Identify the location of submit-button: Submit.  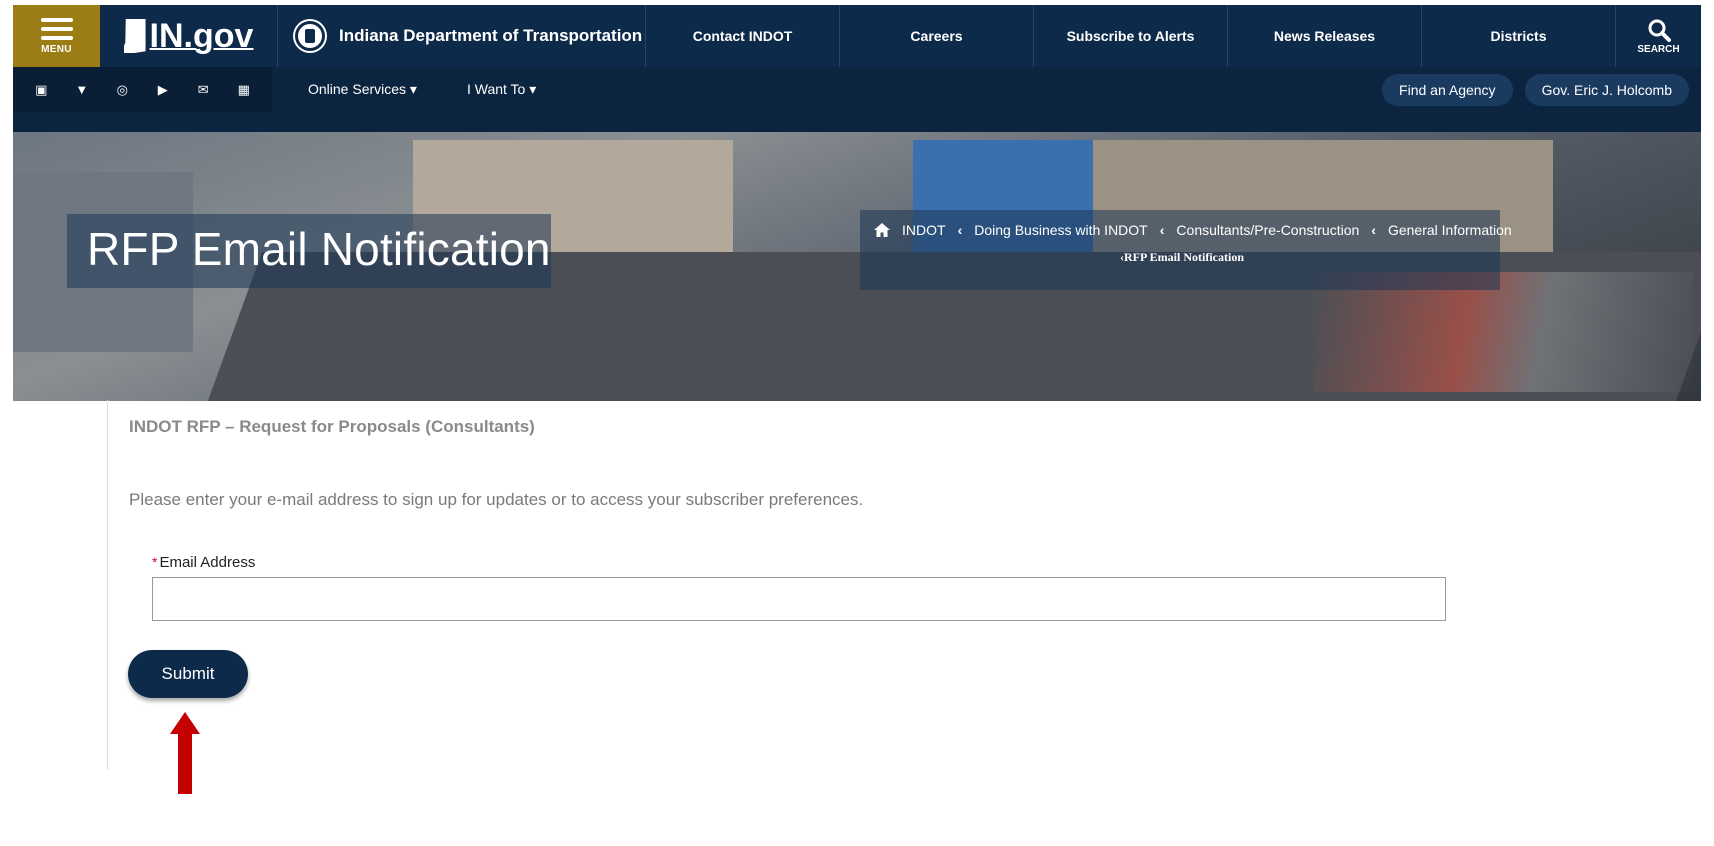
(188, 674).